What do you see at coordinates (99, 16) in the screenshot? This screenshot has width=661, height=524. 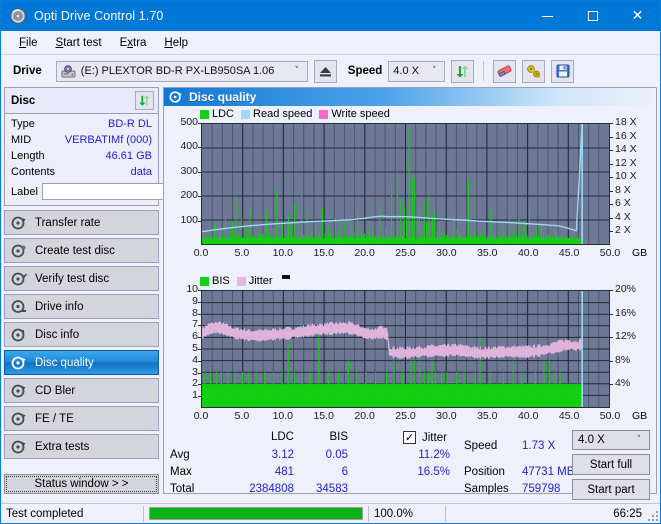 I see `window-title: Opti Drive Control 1.70` at bounding box center [99, 16].